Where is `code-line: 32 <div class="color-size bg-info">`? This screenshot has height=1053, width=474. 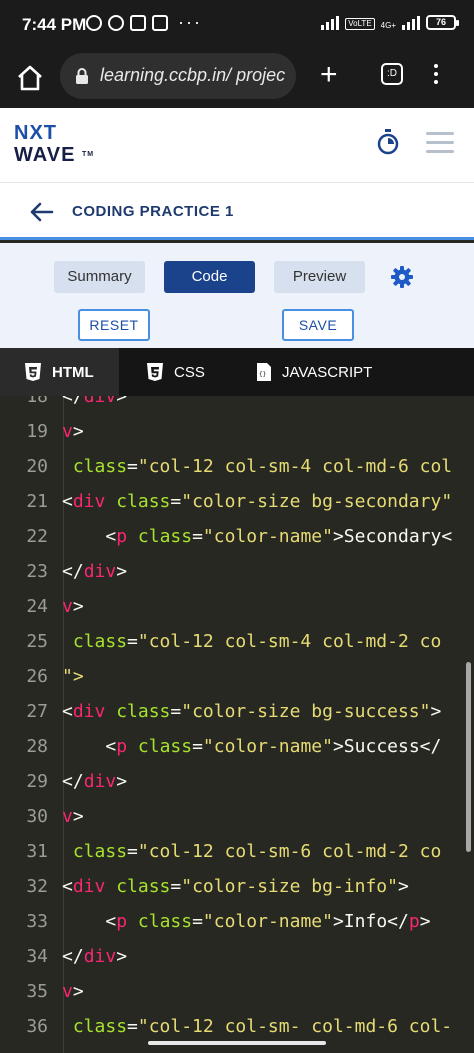
code-line: 32 <div class="color-size bg-info"> is located at coordinates (237, 886).